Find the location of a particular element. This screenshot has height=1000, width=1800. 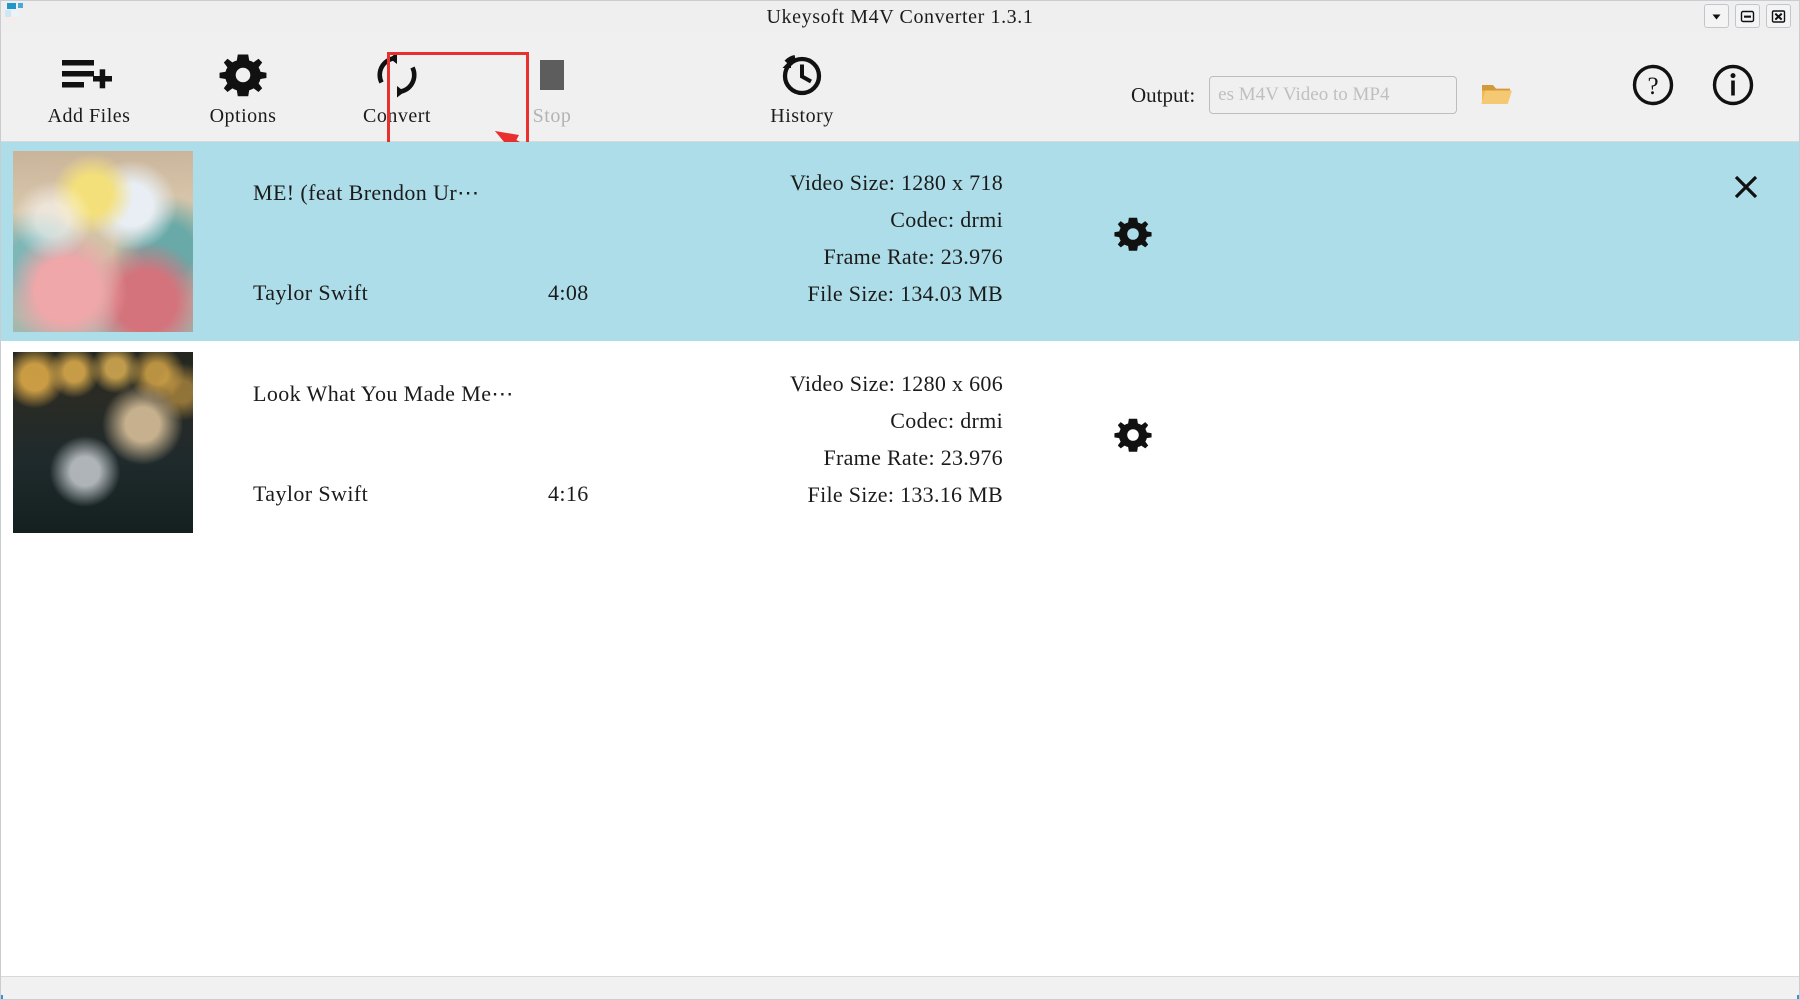

meta-video-size-value: 1280 x 718 is located at coordinates (952, 182).